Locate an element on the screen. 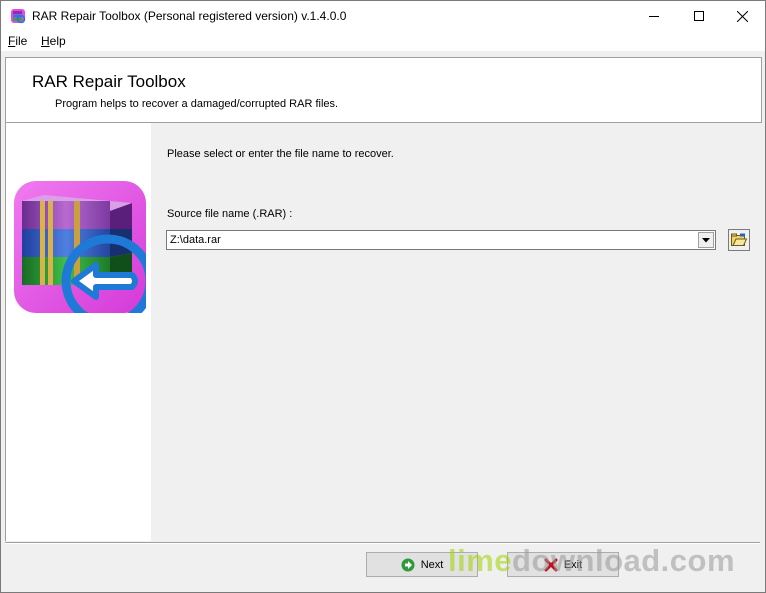 This screenshot has width=766, height=593. menu-file: File is located at coordinates (17, 41).